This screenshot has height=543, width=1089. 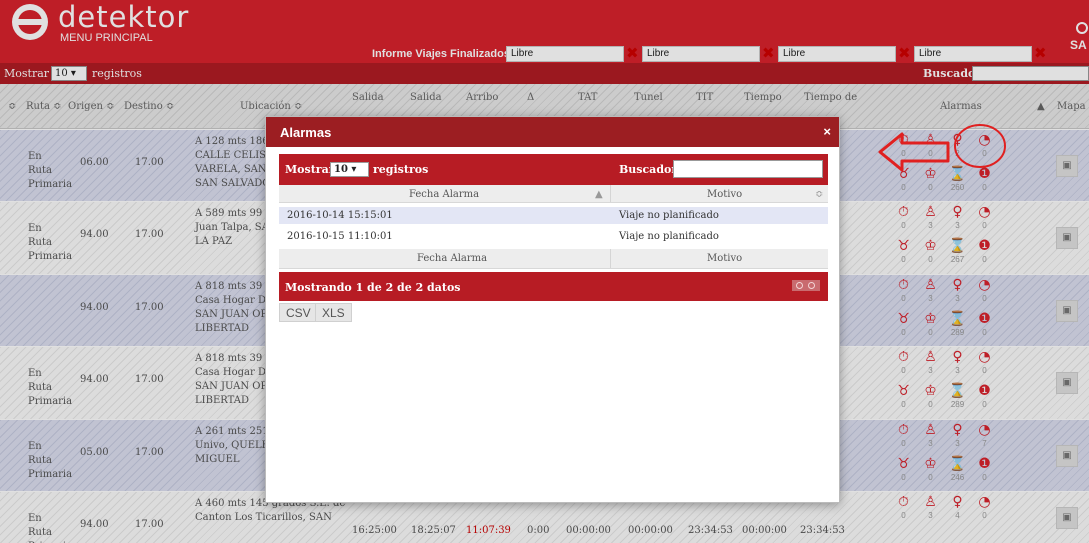 What do you see at coordinates (599, 194) in the screenshot?
I see `sort-asc-icon: ▲` at bounding box center [599, 194].